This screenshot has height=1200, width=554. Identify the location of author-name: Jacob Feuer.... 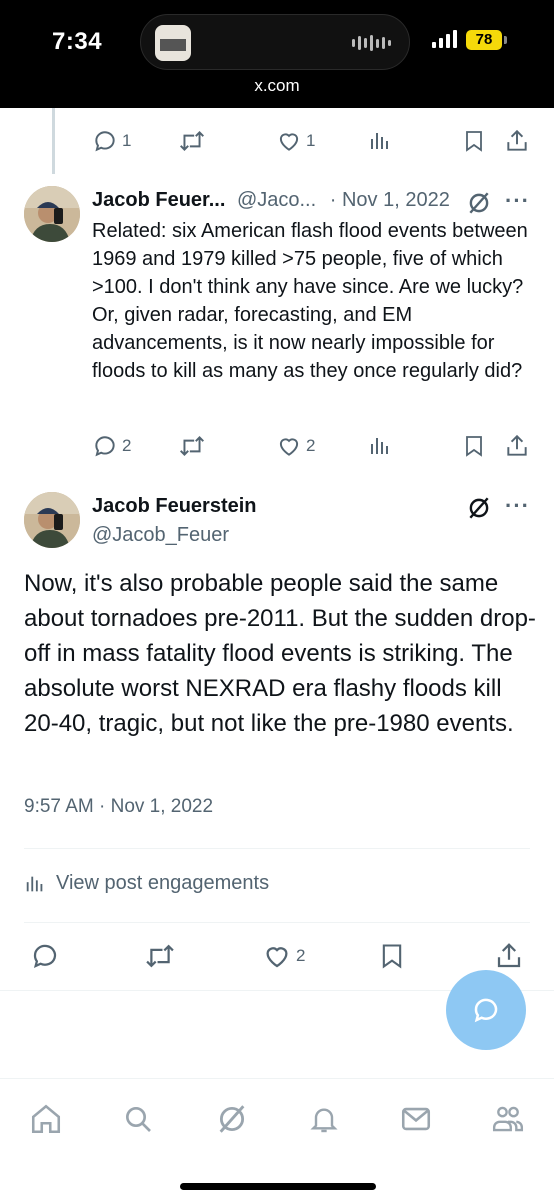
(158, 200).